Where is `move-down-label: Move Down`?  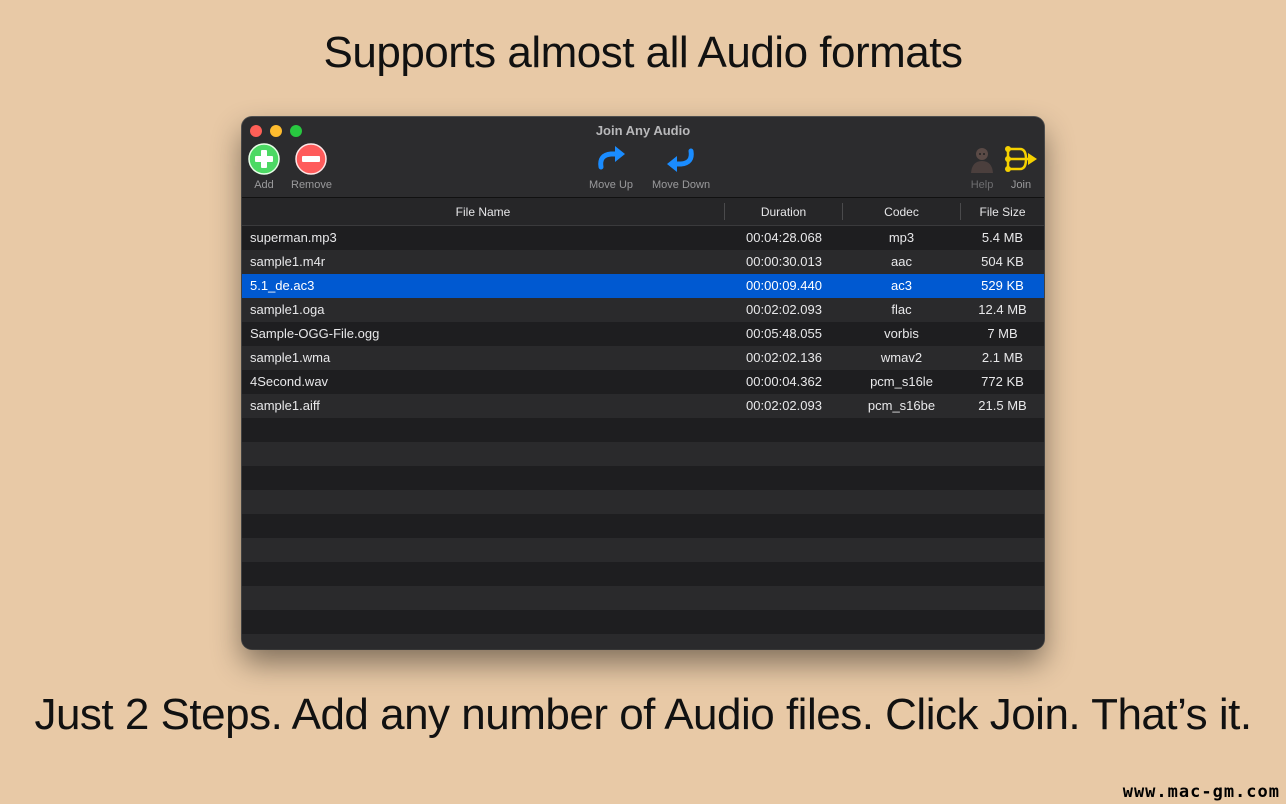
move-down-label: Move Down is located at coordinates (681, 185).